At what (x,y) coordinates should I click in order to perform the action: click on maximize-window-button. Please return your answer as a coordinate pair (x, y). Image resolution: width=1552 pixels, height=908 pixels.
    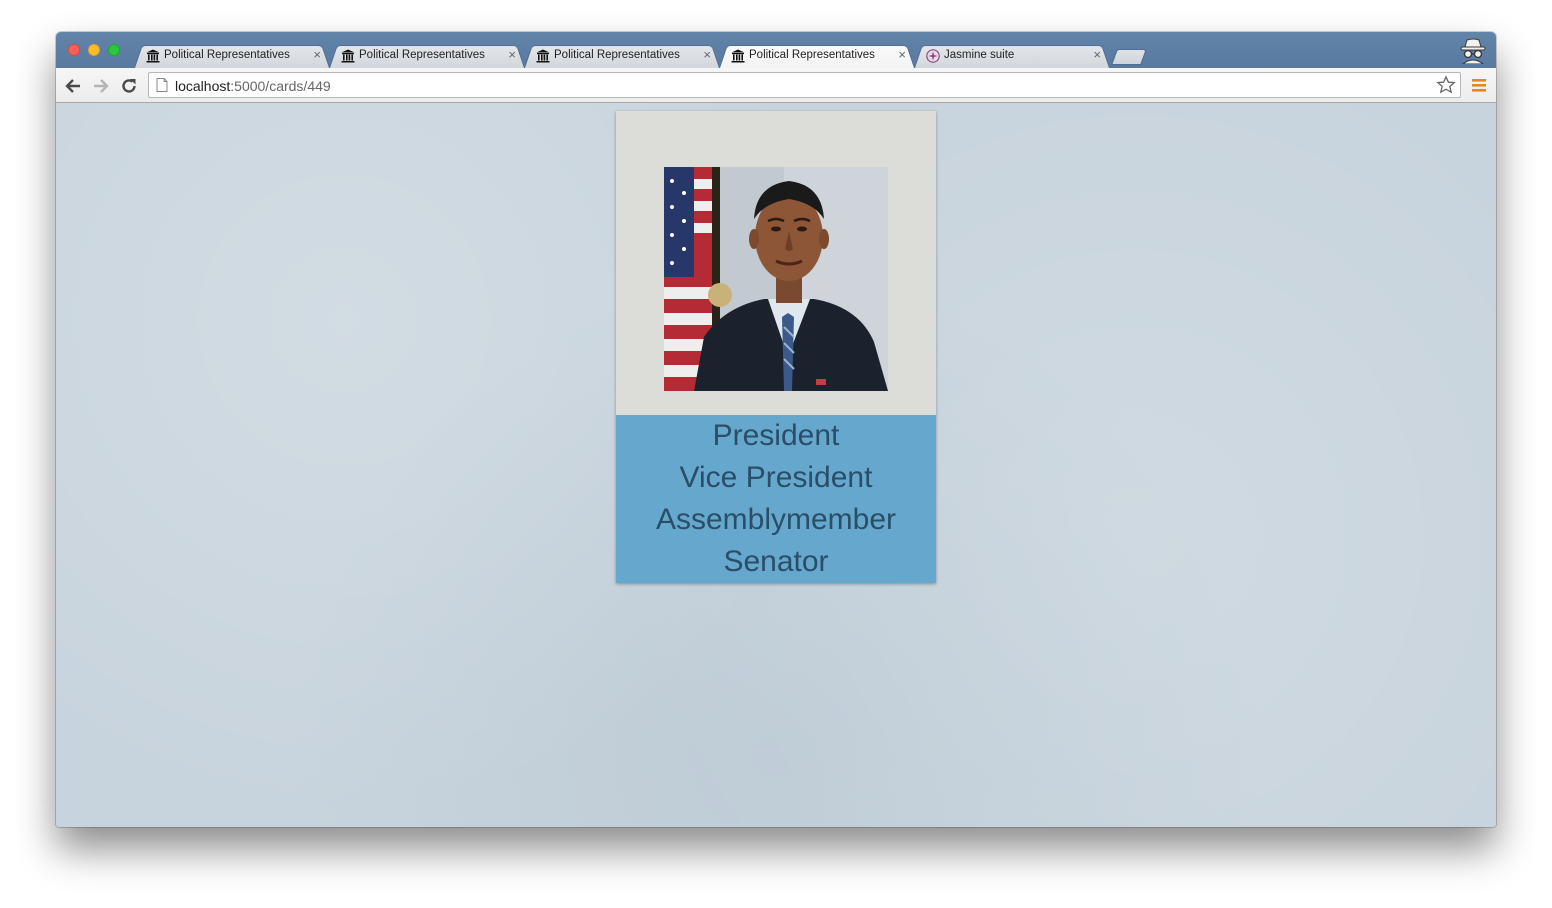
    Looking at the image, I should click on (114, 50).